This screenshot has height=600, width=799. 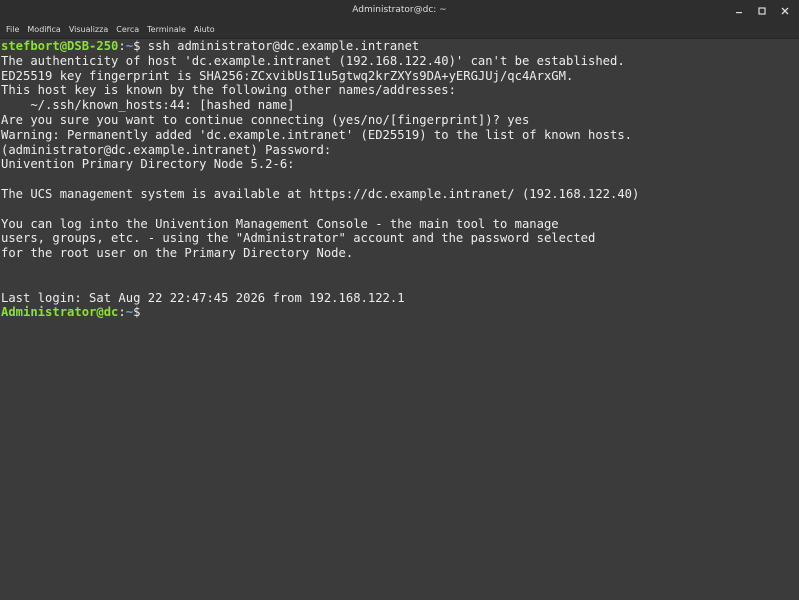 I want to click on output-line: ~/.ssh/known_hosts:44: [hashed name], so click(x=148, y=105).